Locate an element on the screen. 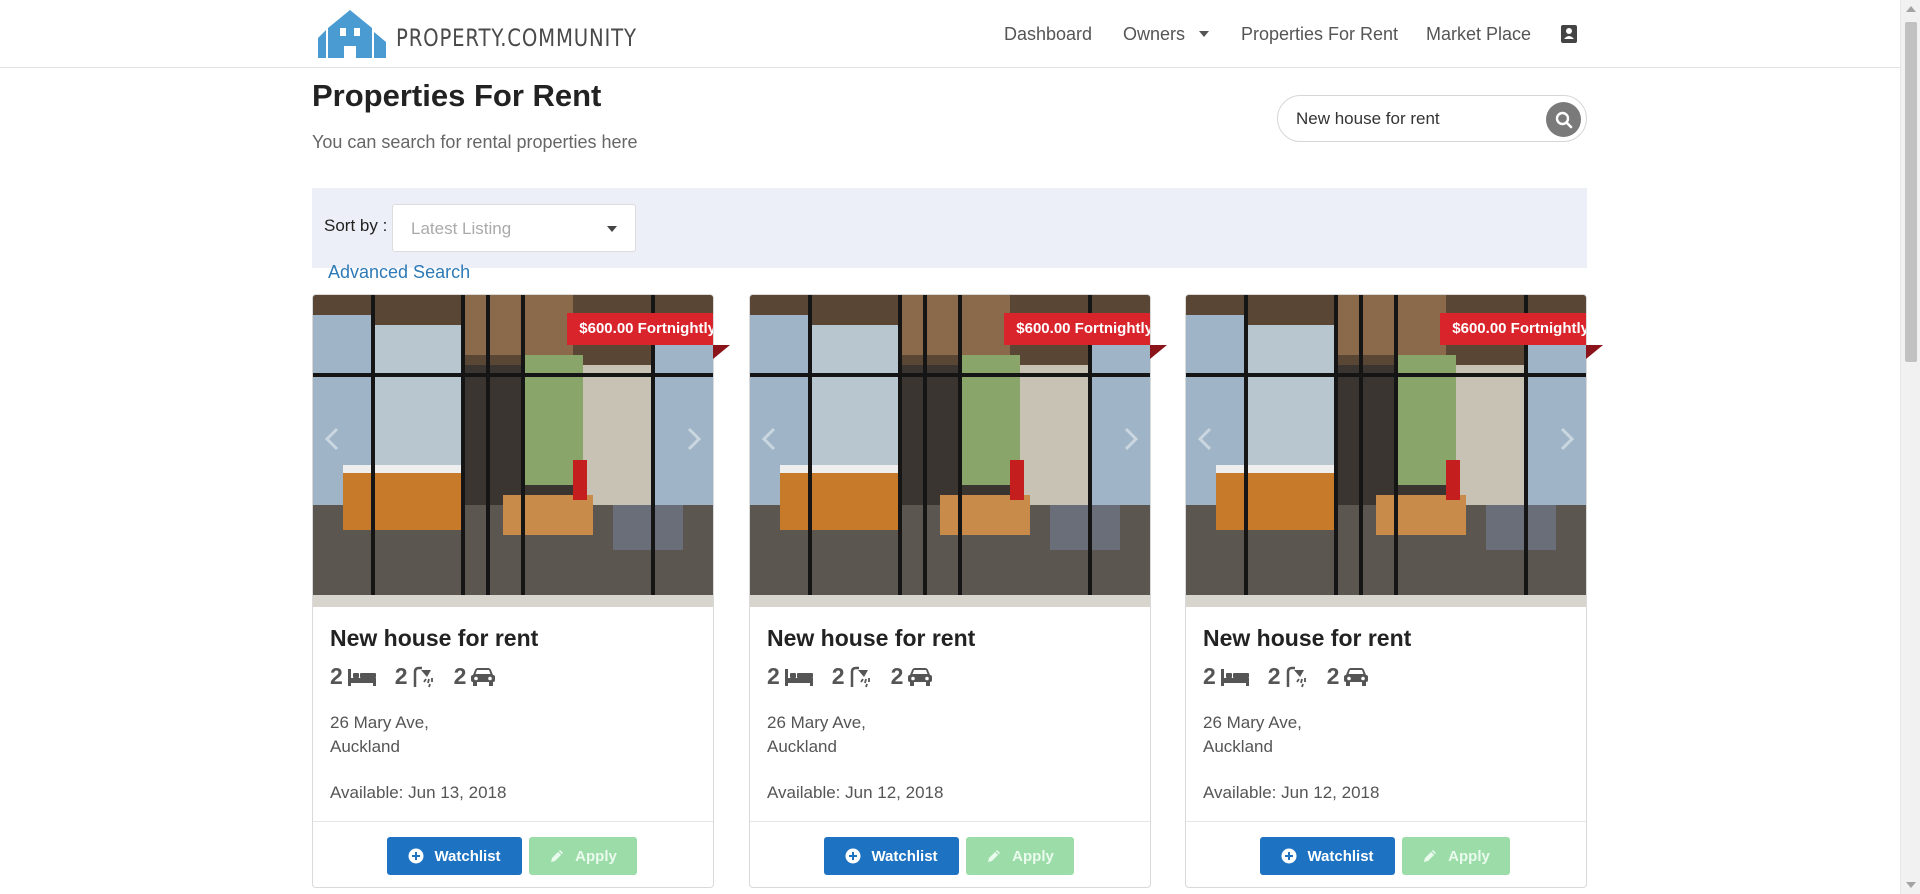 The image size is (1920, 894). bed-icon is located at coordinates (1234, 677).